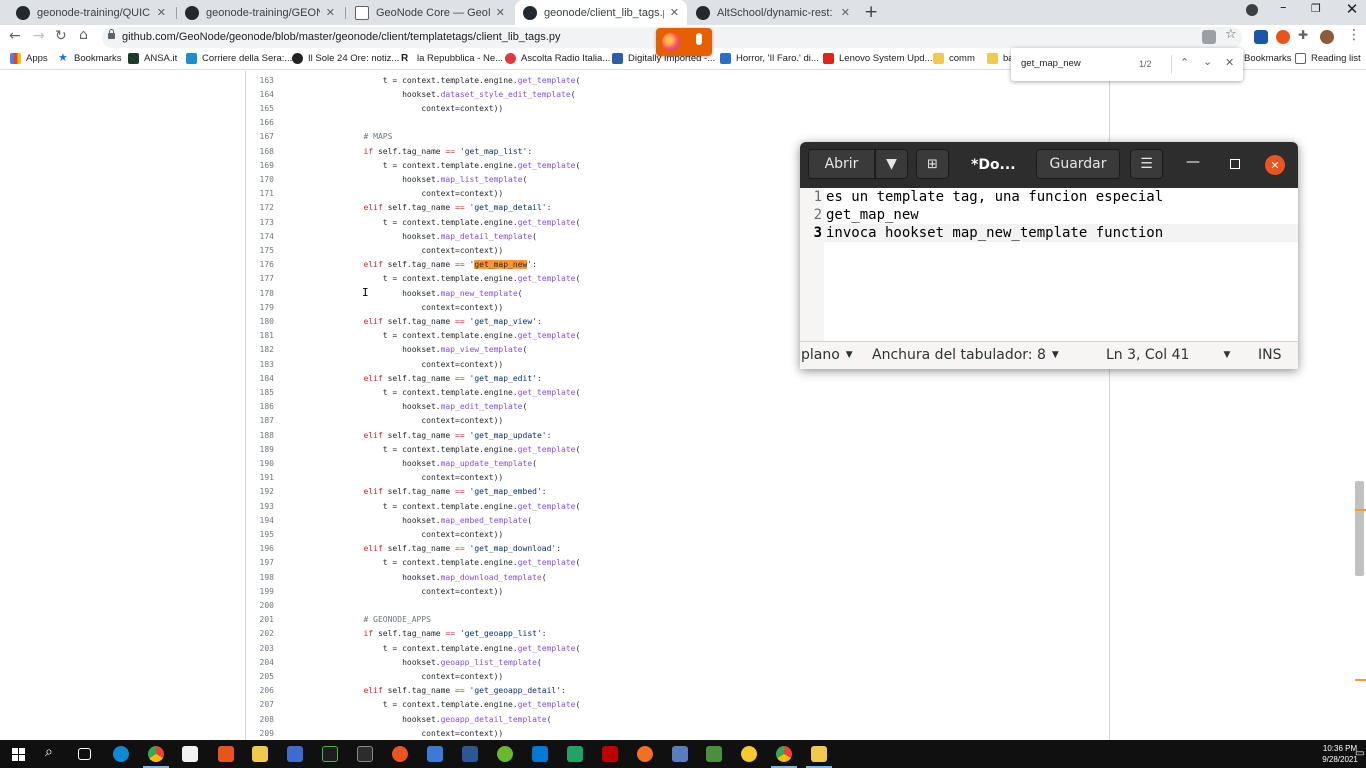 This screenshot has height=768, width=1366. I want to click on other-bookmarks: Bookmarks, so click(1268, 58).